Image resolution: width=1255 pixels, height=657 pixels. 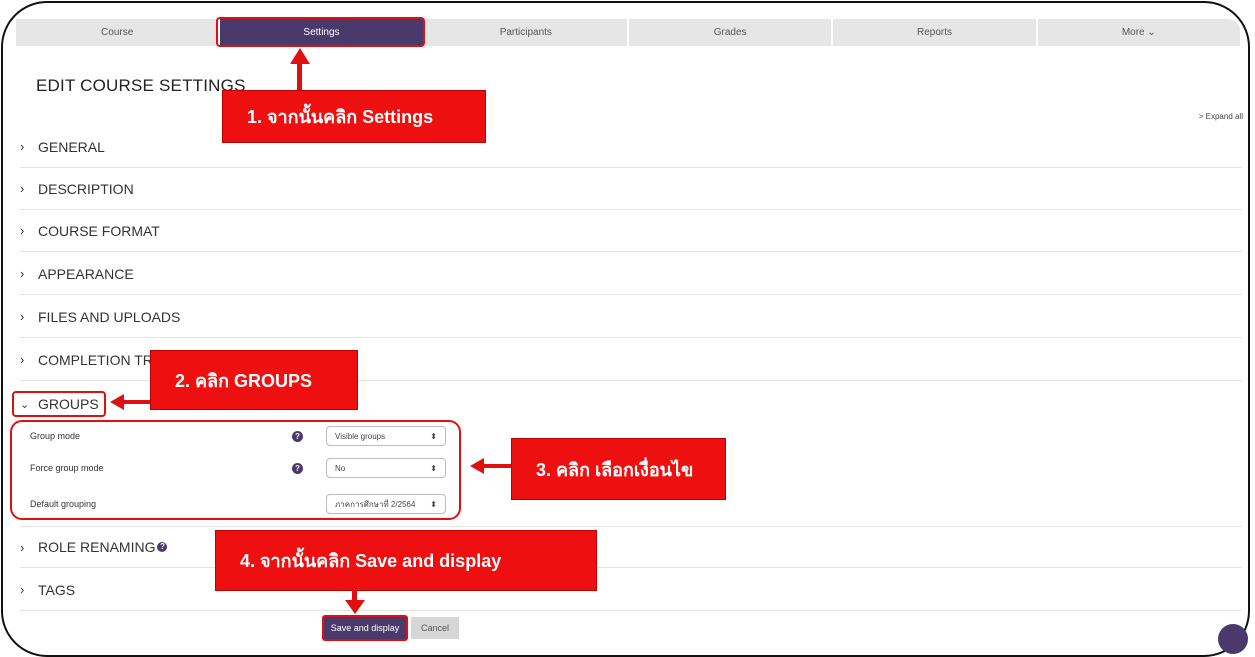 I want to click on tab-participants: Participants, so click(x=525, y=32).